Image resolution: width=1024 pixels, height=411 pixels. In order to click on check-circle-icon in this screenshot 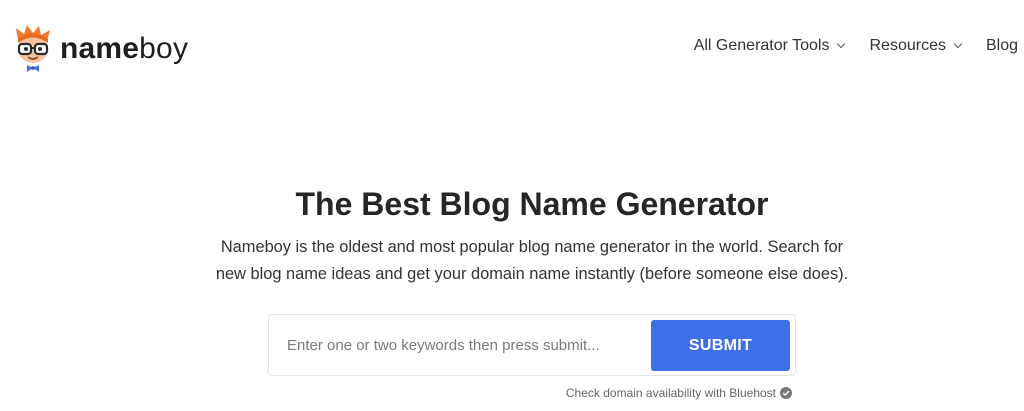, I will do `click(786, 393)`.